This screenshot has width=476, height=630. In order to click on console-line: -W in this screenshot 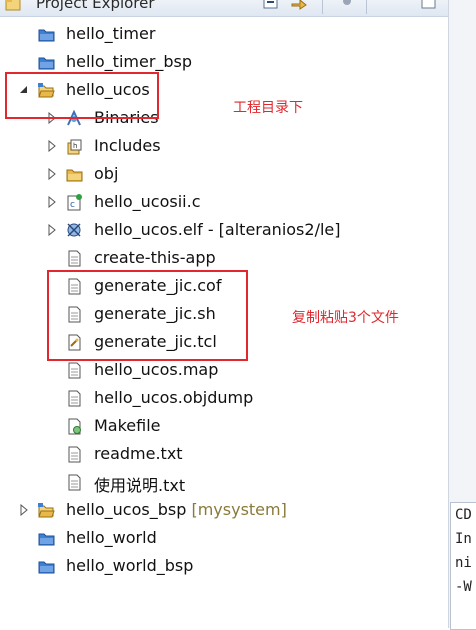, I will do `click(463, 587)`.